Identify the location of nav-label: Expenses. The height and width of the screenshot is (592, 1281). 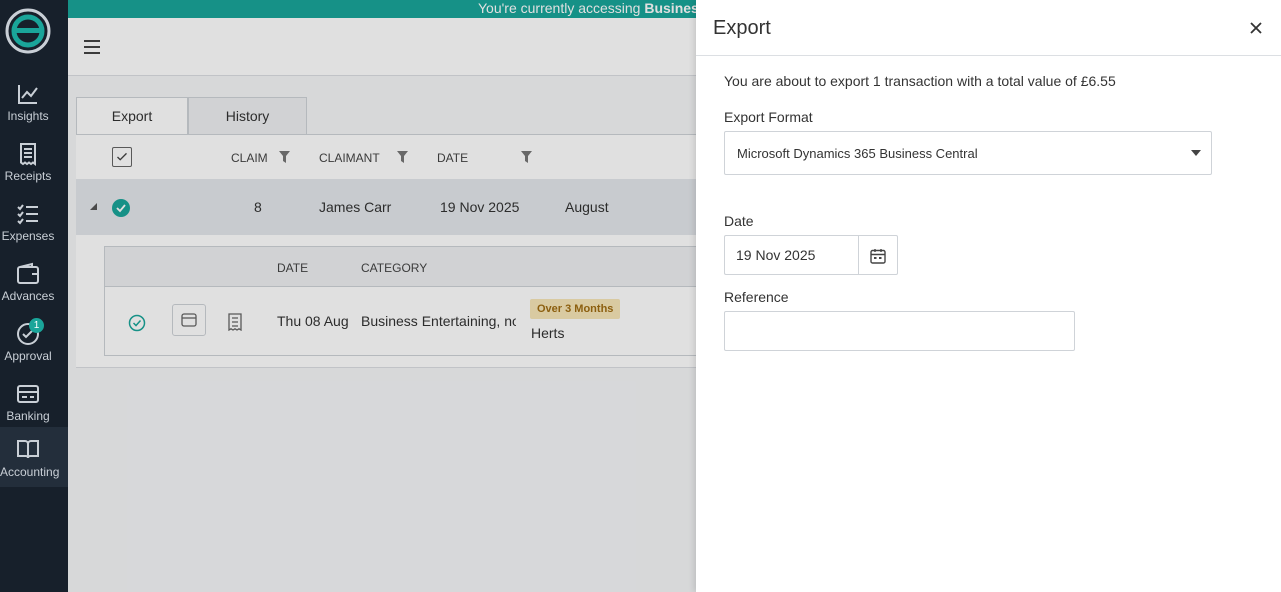
(28, 236).